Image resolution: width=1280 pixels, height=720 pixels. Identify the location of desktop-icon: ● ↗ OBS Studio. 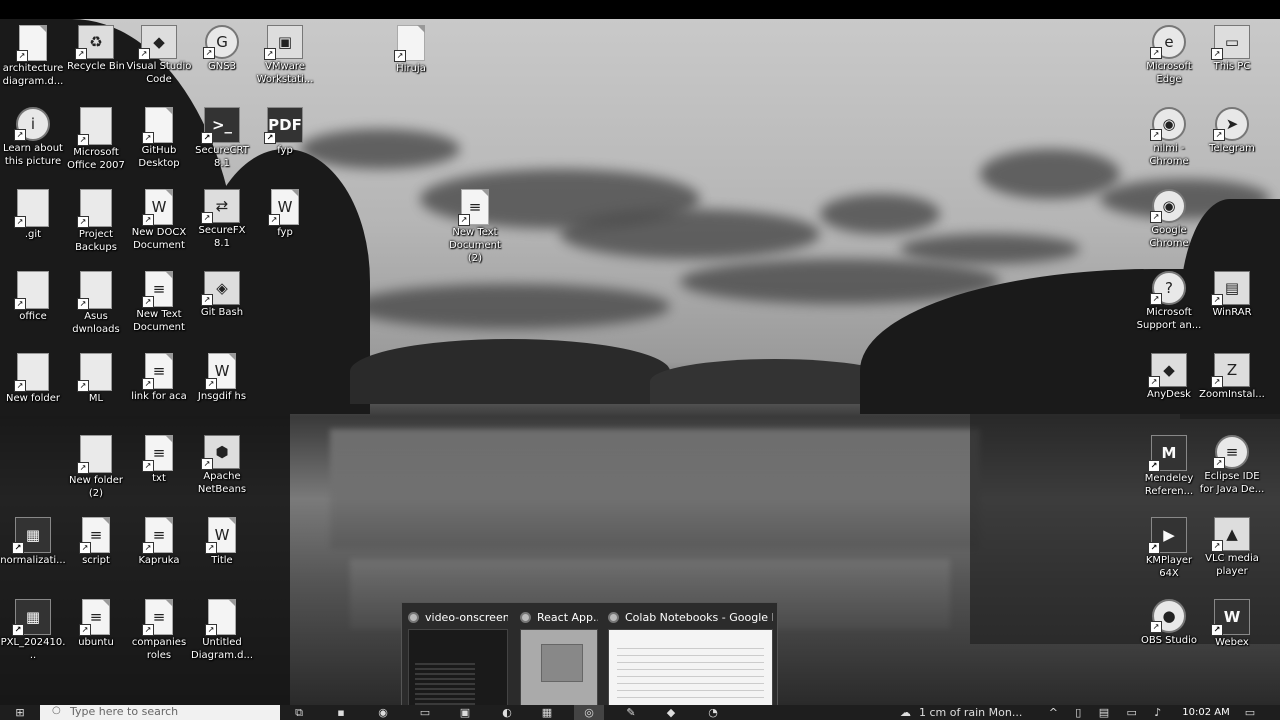
(1169, 623).